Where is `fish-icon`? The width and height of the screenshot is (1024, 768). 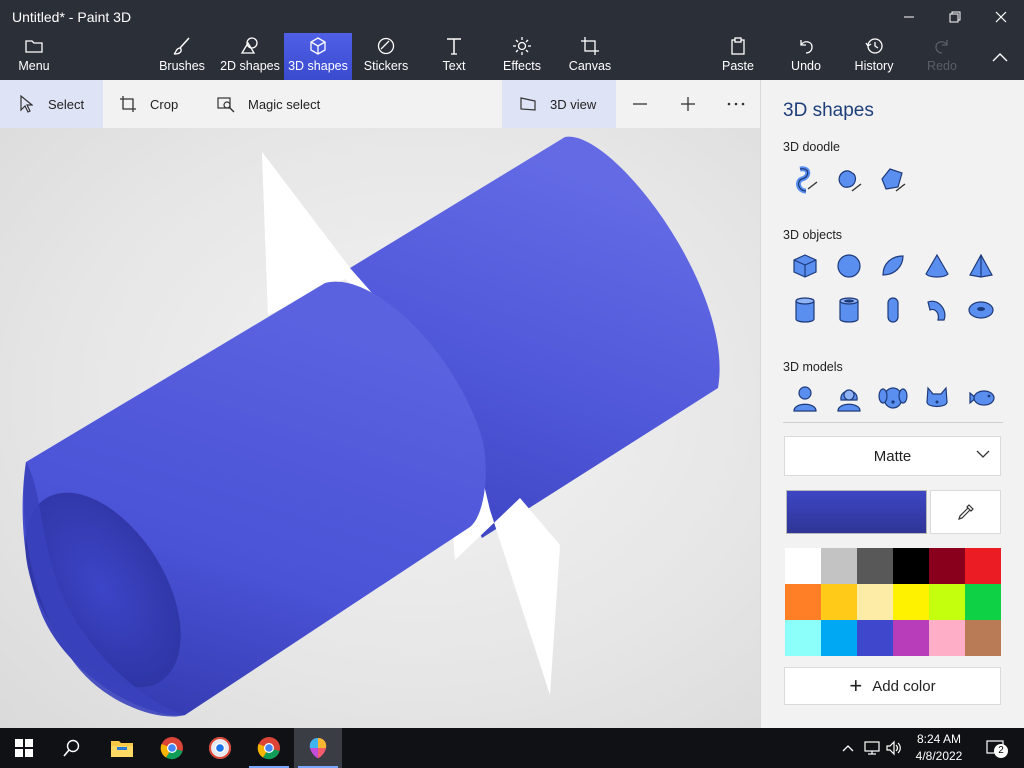
fish-icon is located at coordinates (982, 398).